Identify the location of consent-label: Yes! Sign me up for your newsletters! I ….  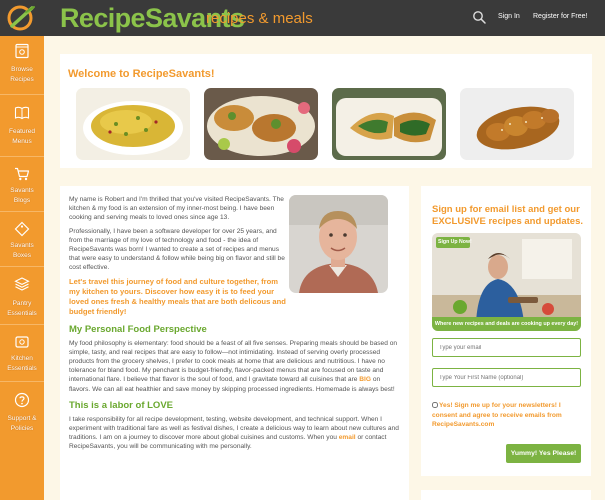
(507, 415).